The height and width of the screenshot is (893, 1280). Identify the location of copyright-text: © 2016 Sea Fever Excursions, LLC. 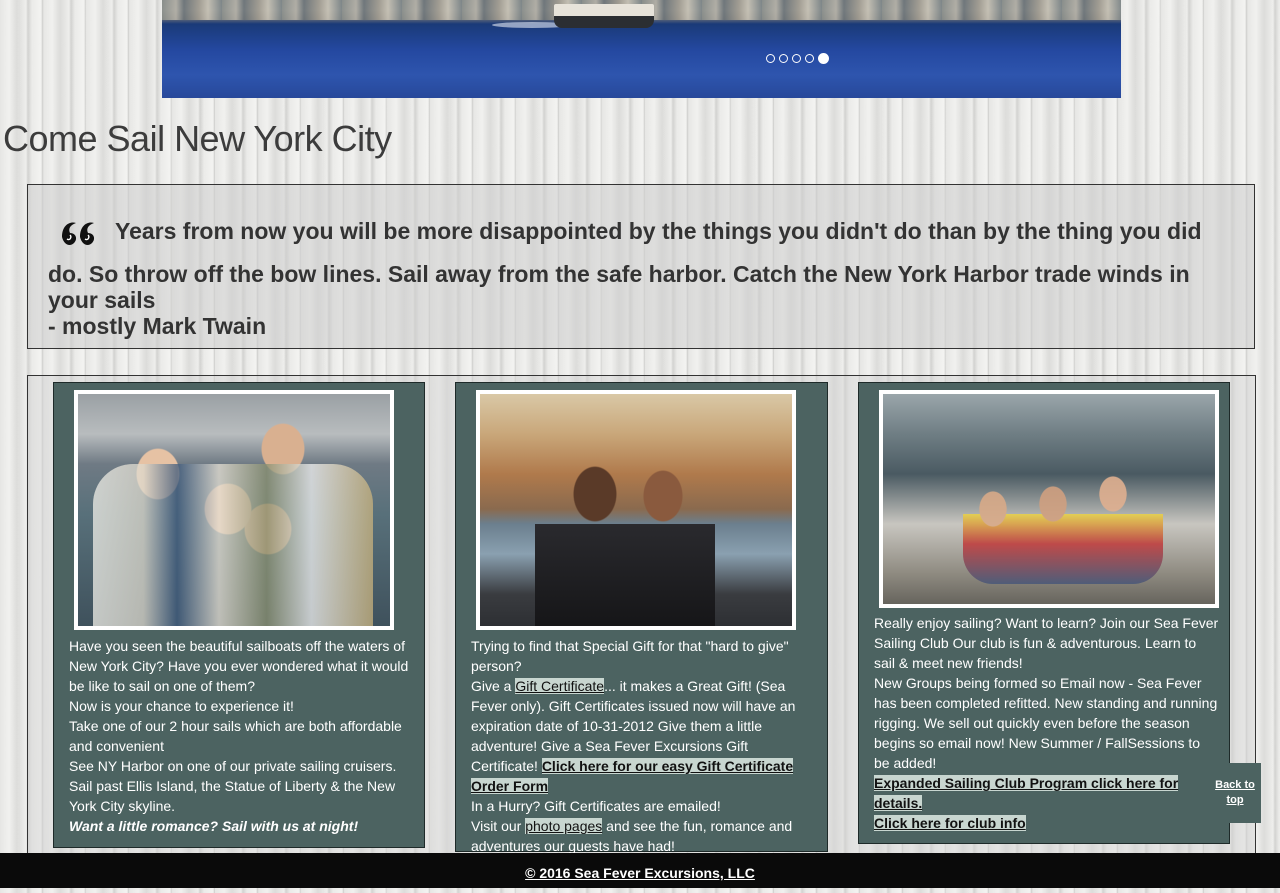
(640, 873).